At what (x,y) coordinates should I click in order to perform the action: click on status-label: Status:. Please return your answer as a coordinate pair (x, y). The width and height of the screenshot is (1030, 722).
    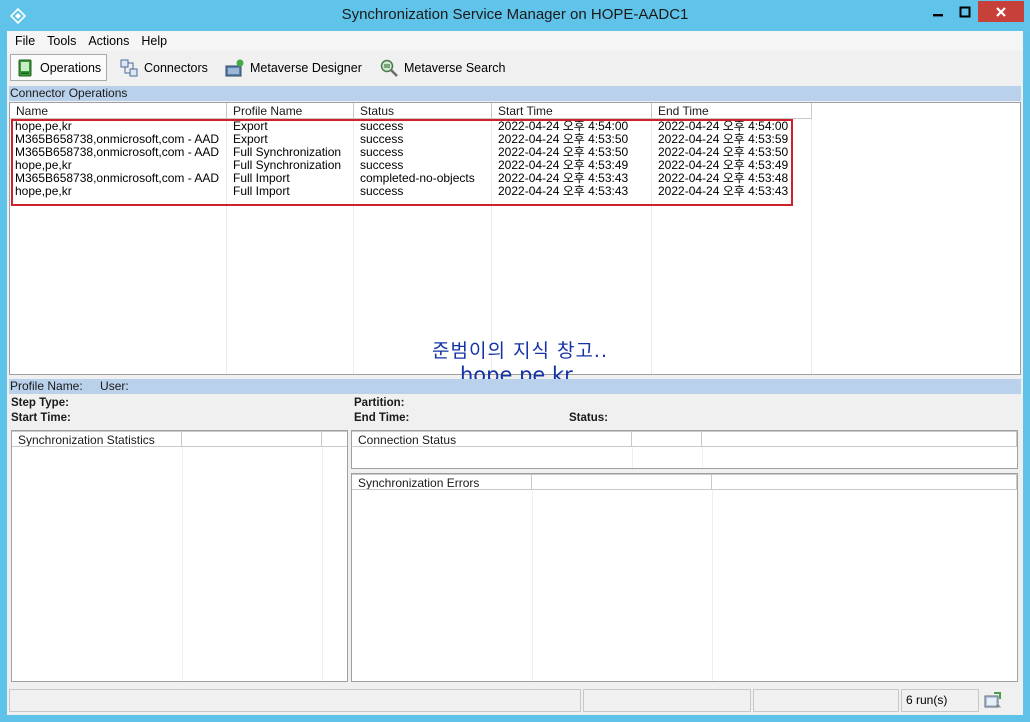
    Looking at the image, I should click on (588, 418).